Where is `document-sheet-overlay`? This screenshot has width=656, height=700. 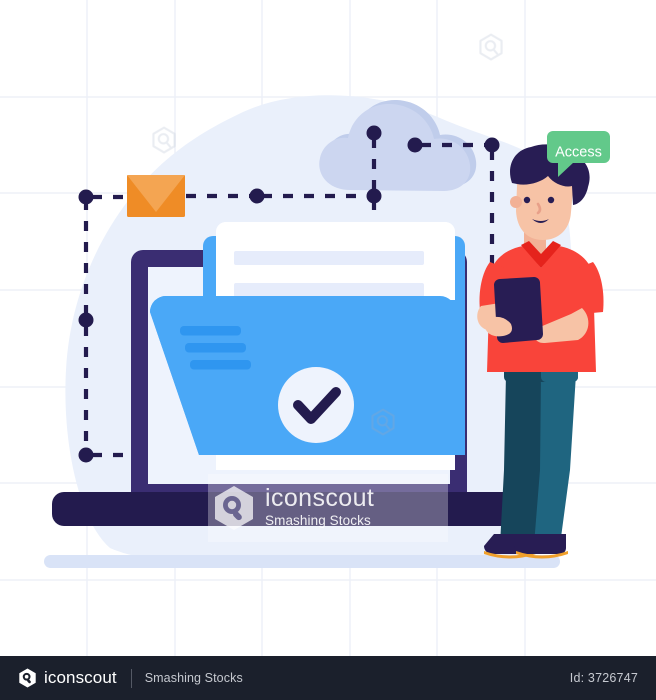 document-sheet-overlay is located at coordinates (335, 261).